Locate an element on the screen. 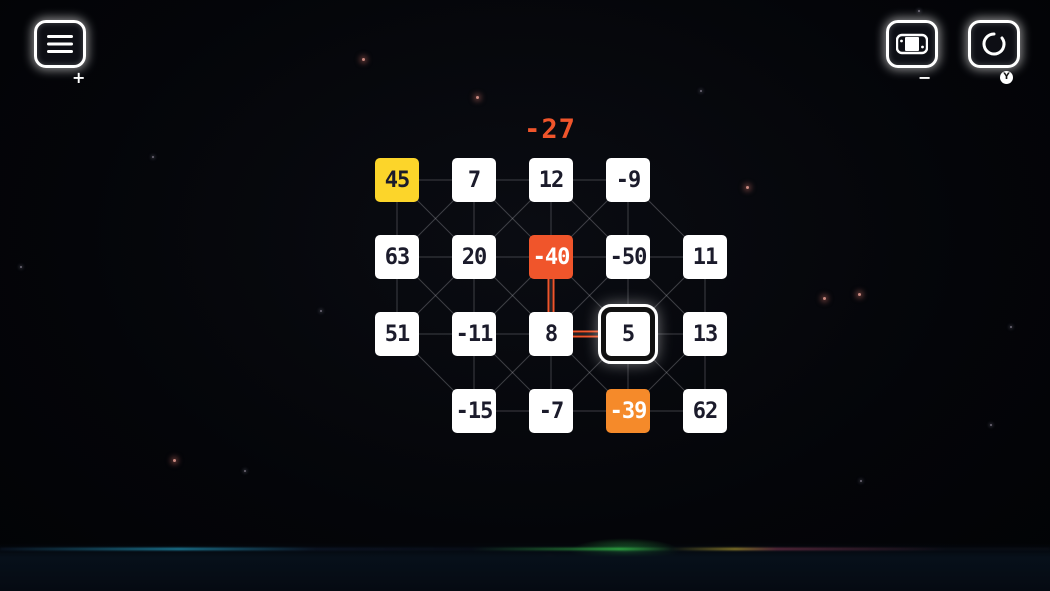 This screenshot has height=591, width=1050. number-tile: 7 is located at coordinates (474, 180).